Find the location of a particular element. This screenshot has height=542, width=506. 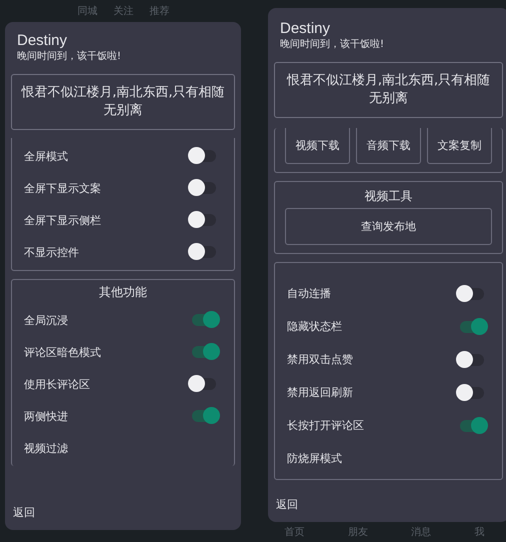

setting-label: 使用长评论区 is located at coordinates (57, 384).